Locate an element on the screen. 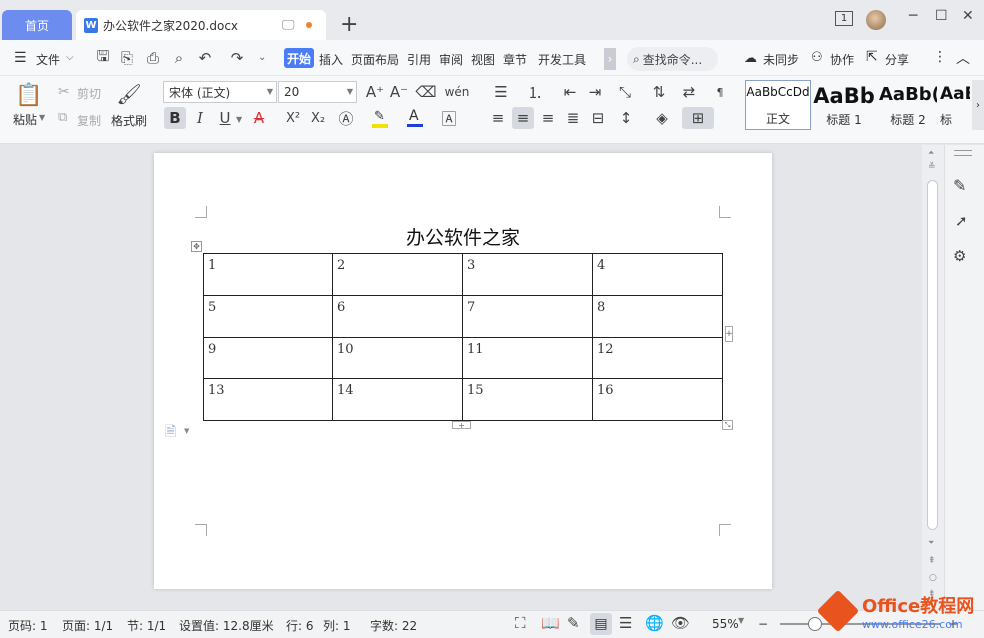 This screenshot has width=984, height=638. collapse-ribbon-icon: ︿ is located at coordinates (963, 58).